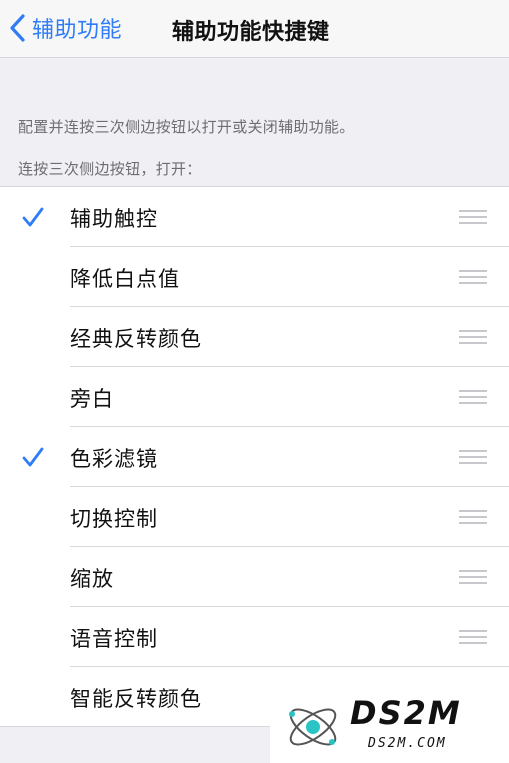 Image resolution: width=509 pixels, height=763 pixels. Describe the element at coordinates (254, 217) in the screenshot. I see `list-item: 辅助触控` at that location.